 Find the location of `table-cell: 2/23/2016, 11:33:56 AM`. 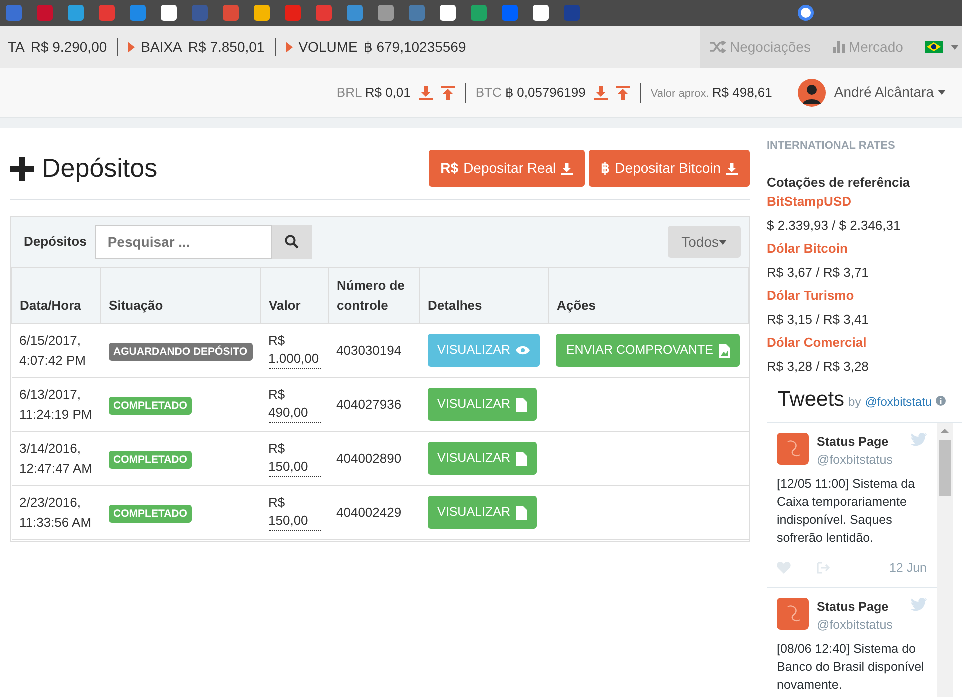

table-cell: 2/23/2016, 11:33:56 AM is located at coordinates (56, 513).